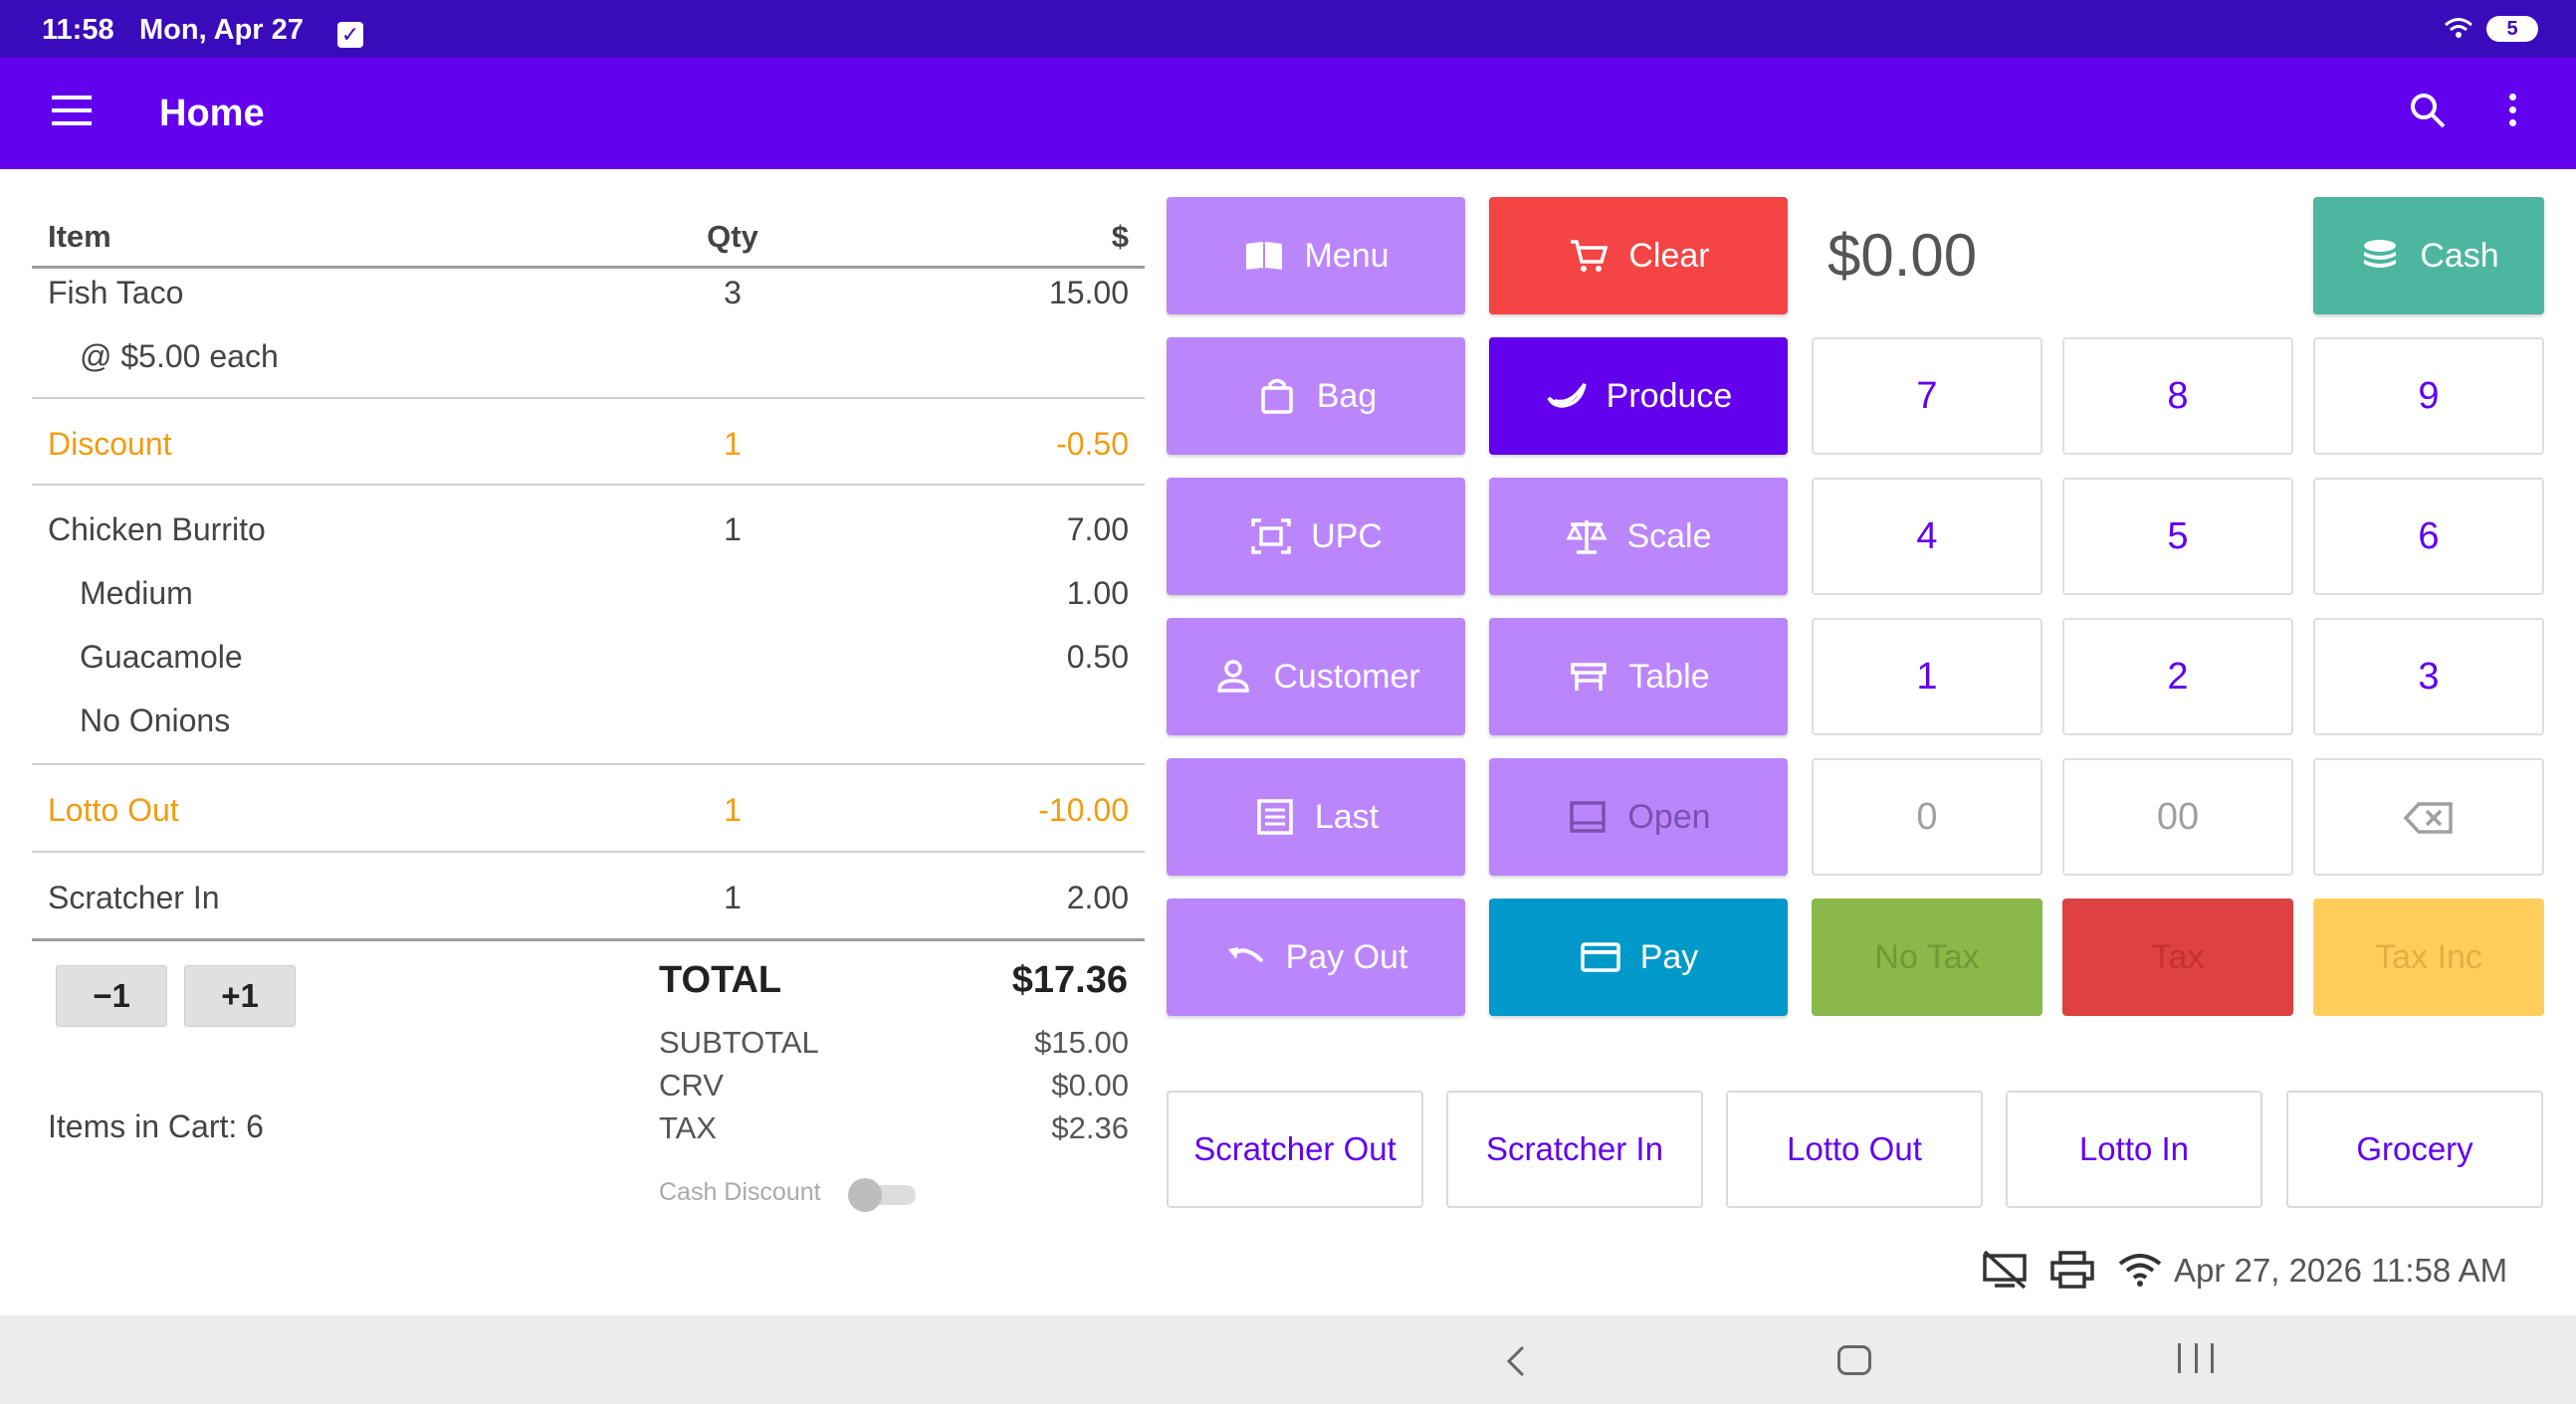  Describe the element at coordinates (2177, 537) in the screenshot. I see `key-5: 5` at that location.